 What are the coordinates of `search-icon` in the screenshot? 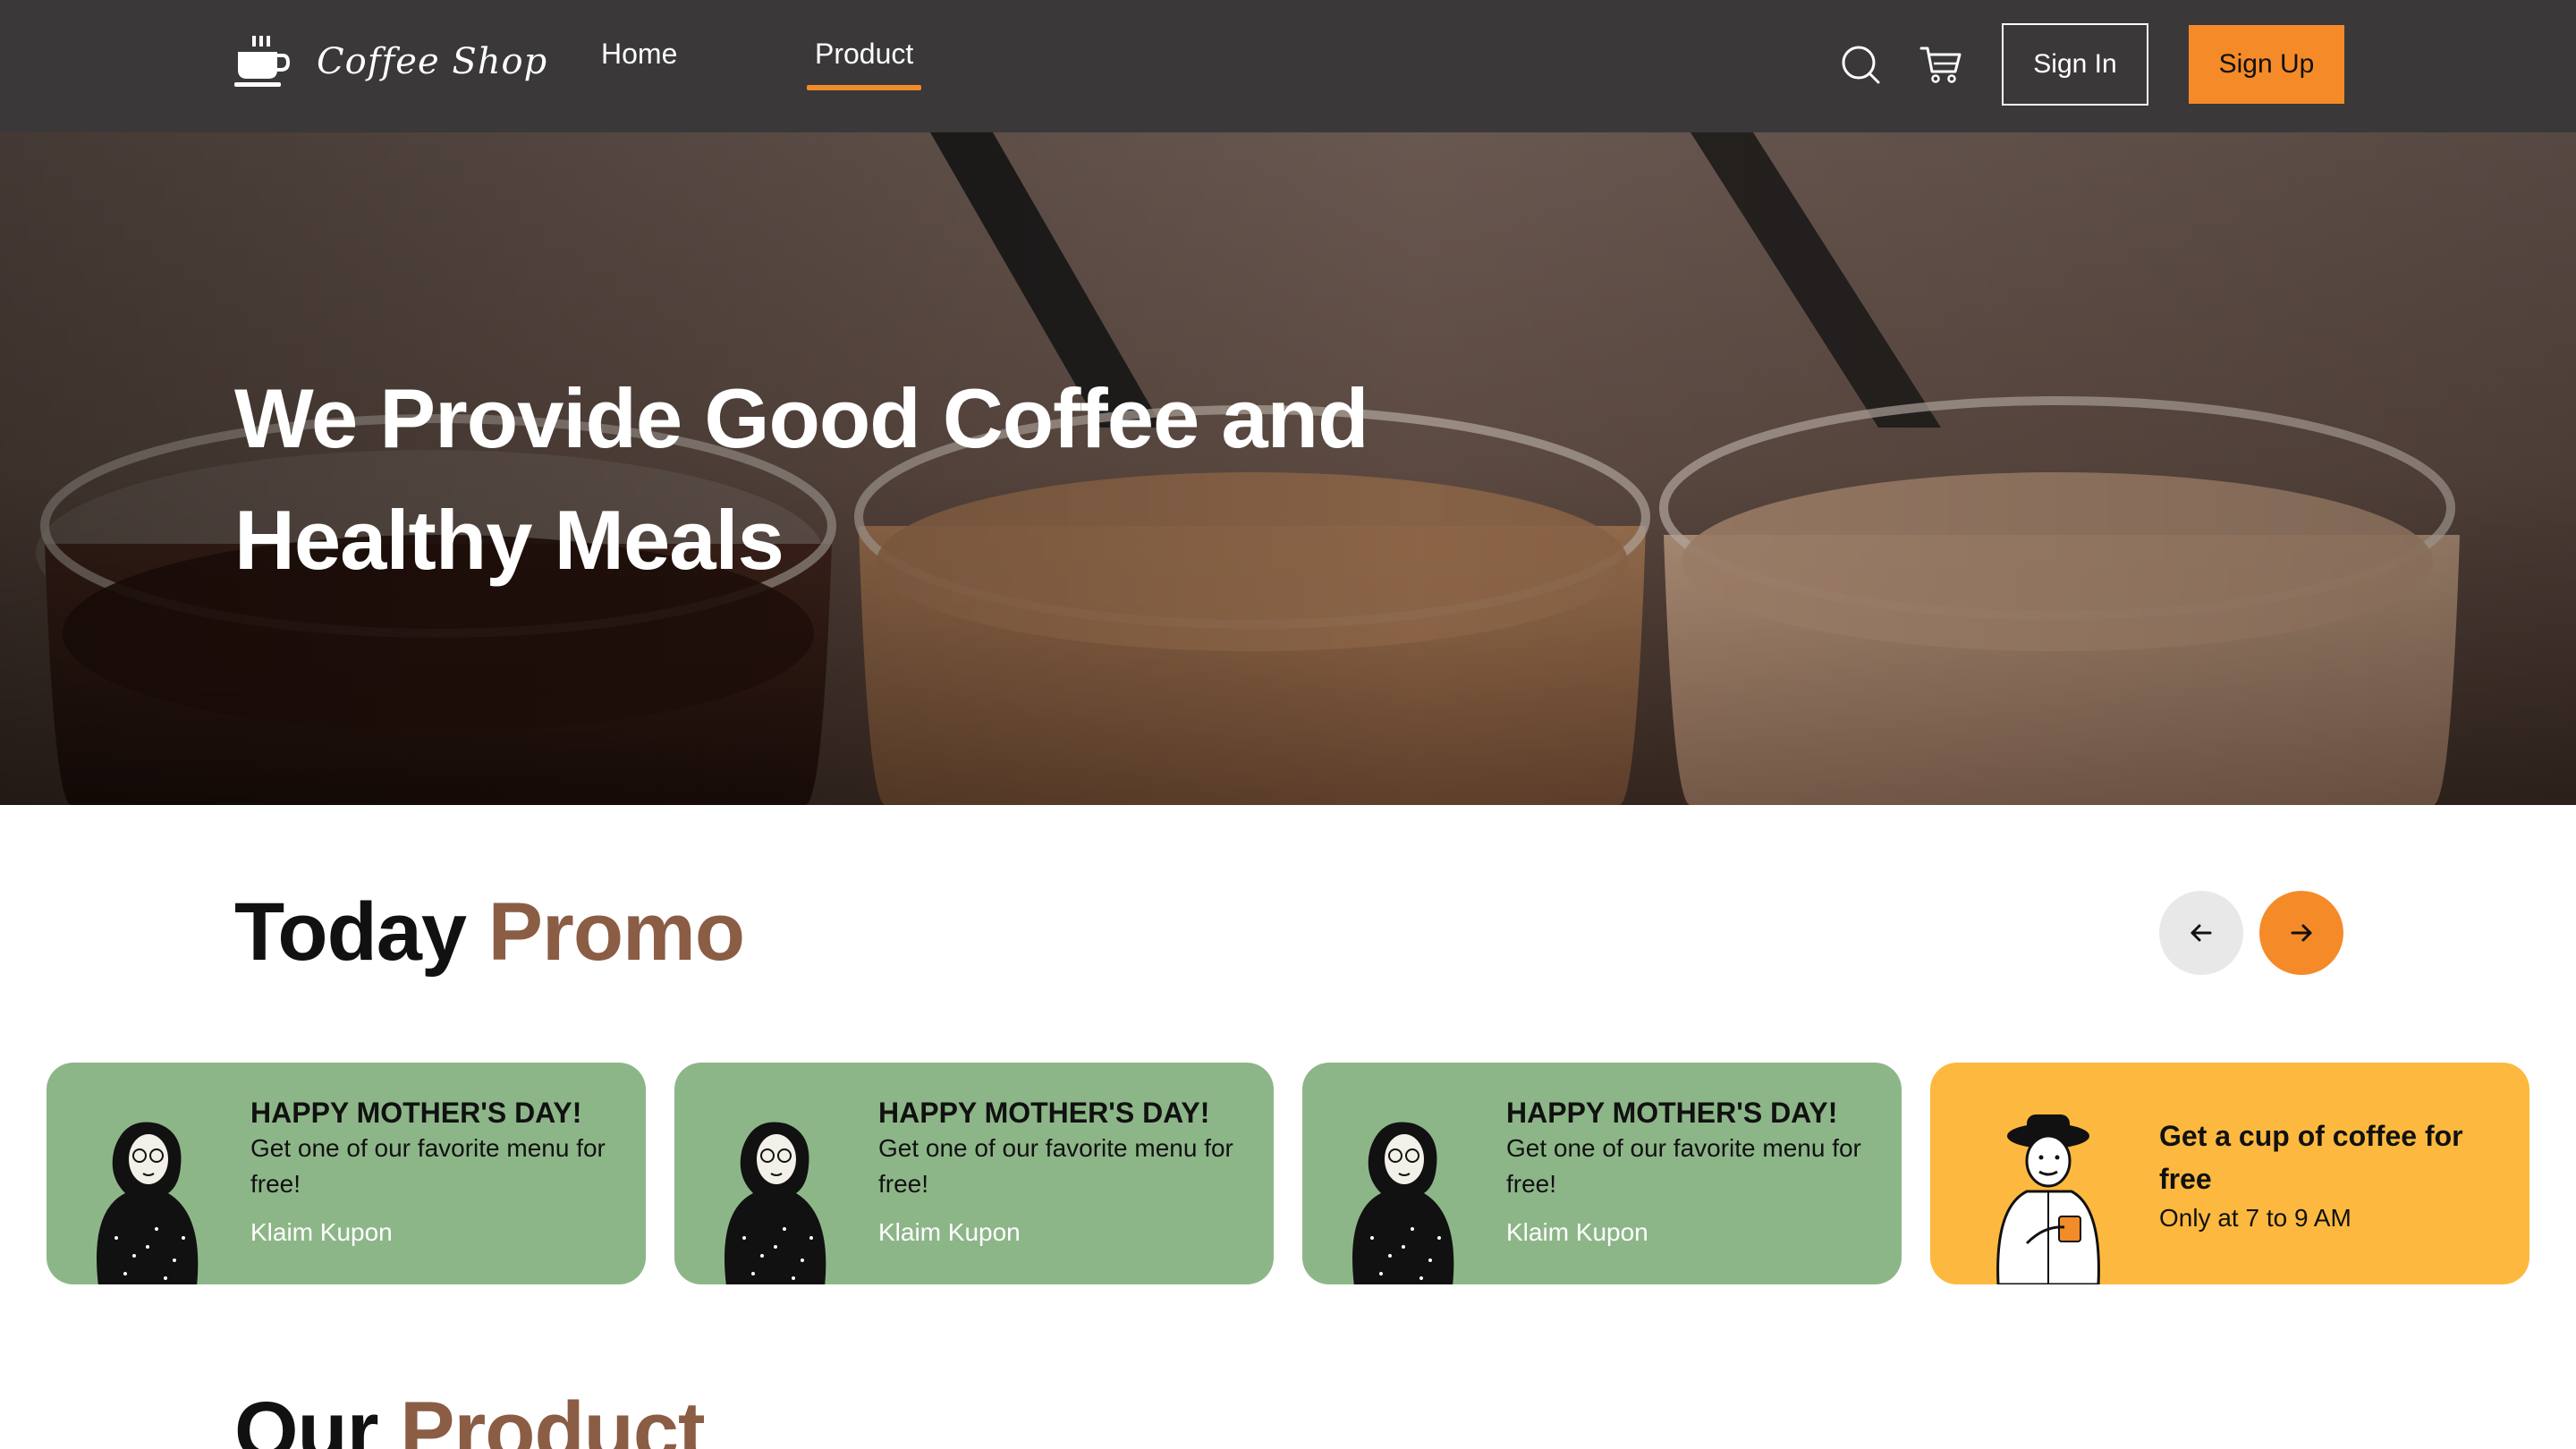 It's located at (1861, 65).